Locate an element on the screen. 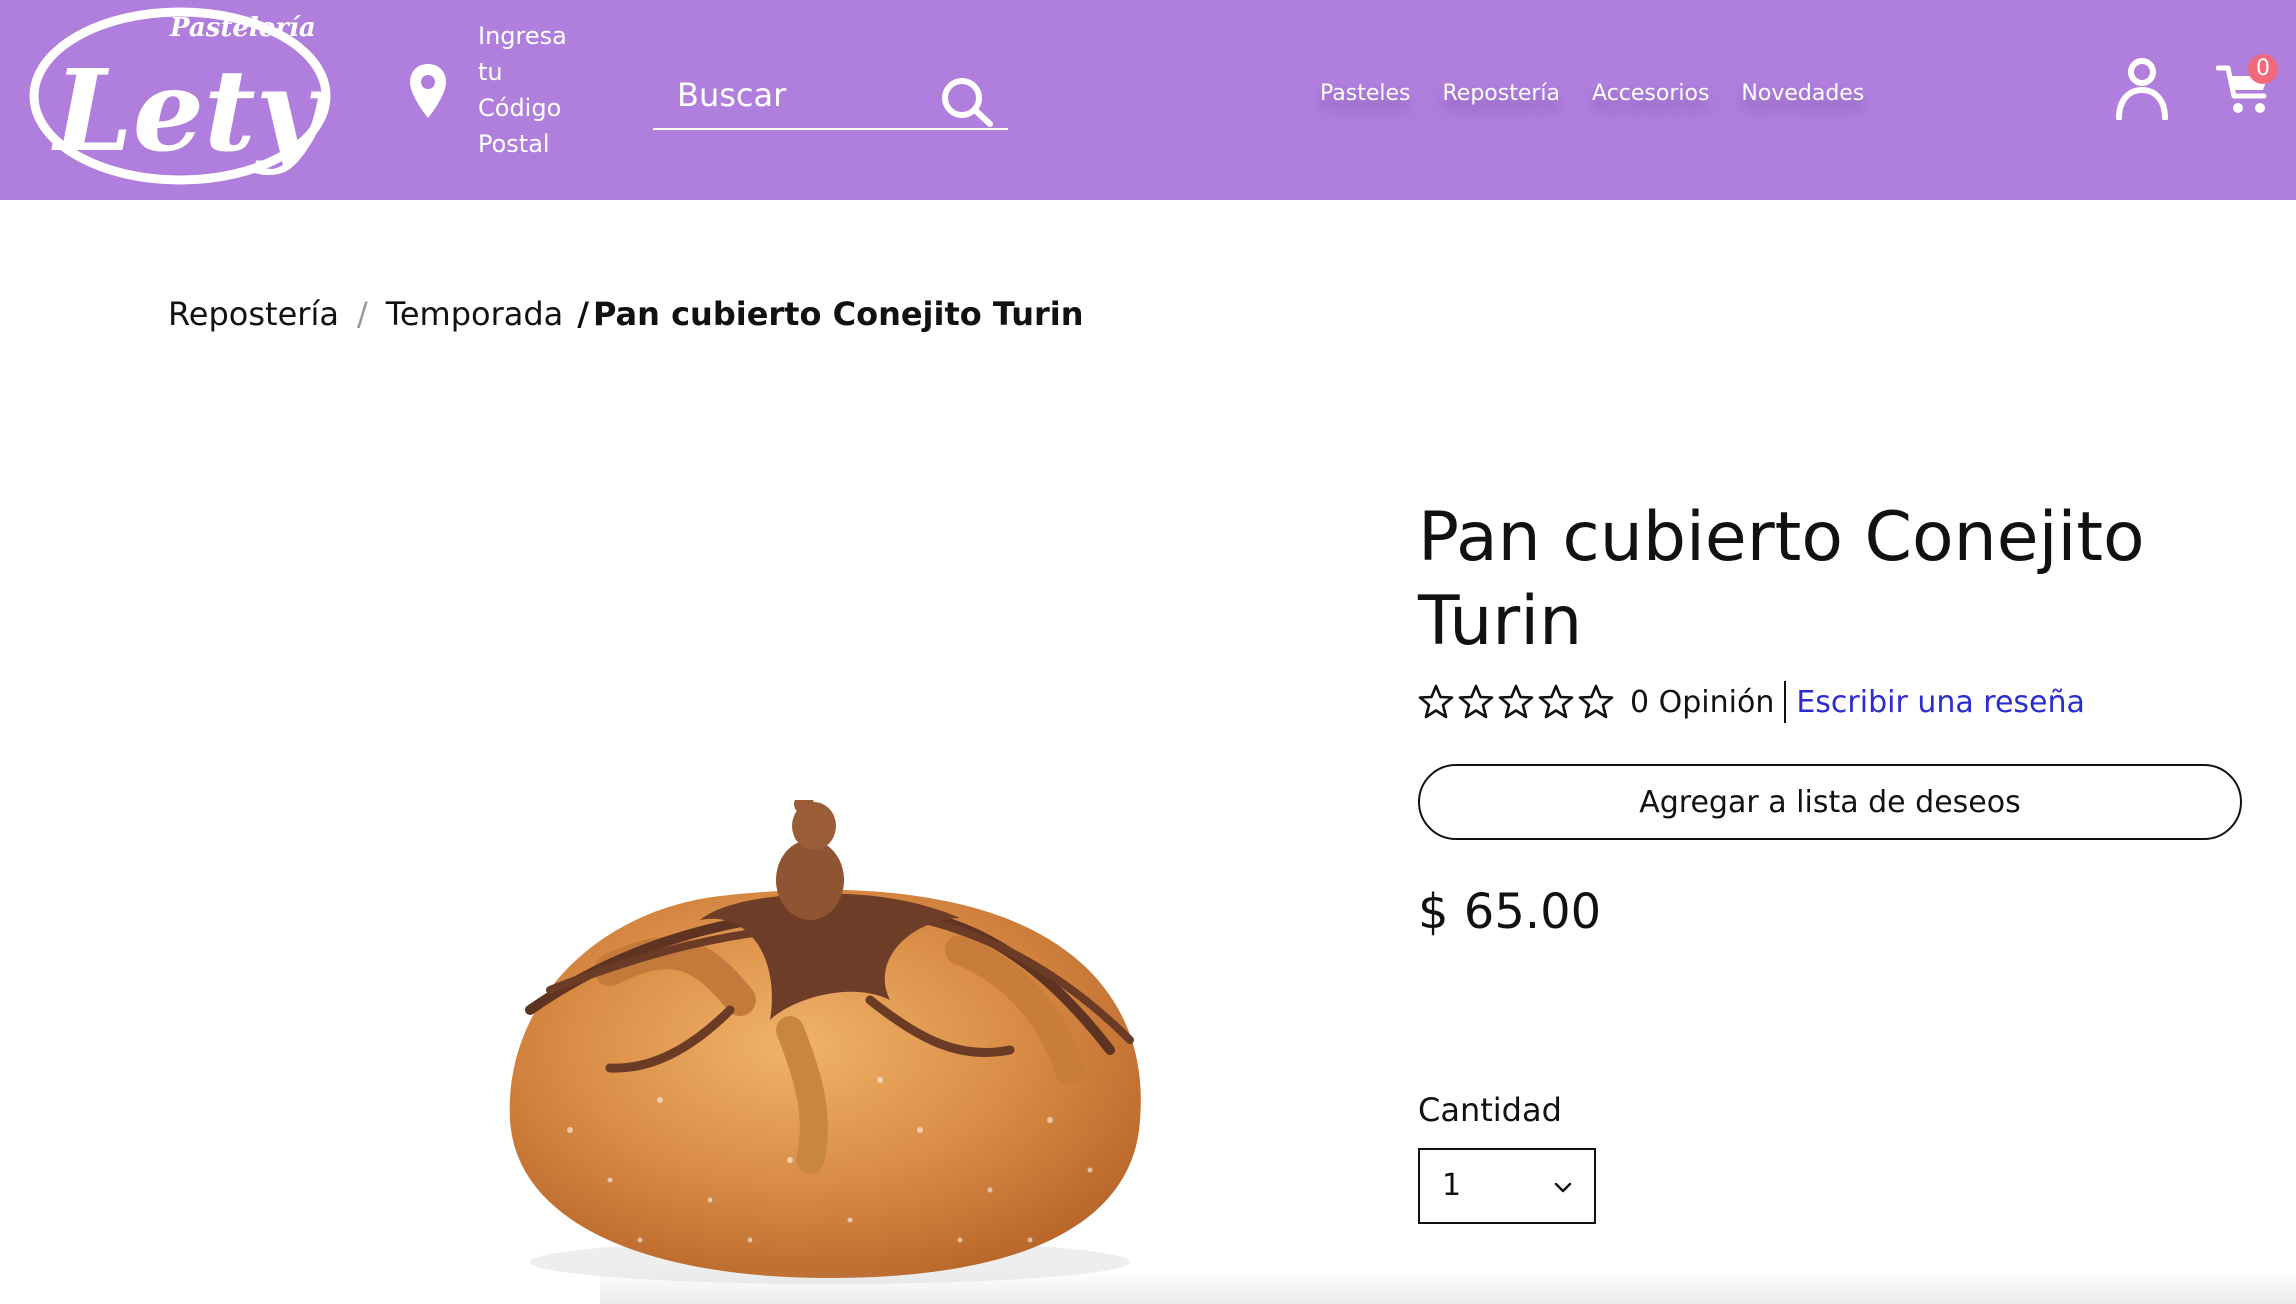 Image resolution: width=2296 pixels, height=1304 pixels. write-review-link: Escribir una reseña is located at coordinates (1940, 702).